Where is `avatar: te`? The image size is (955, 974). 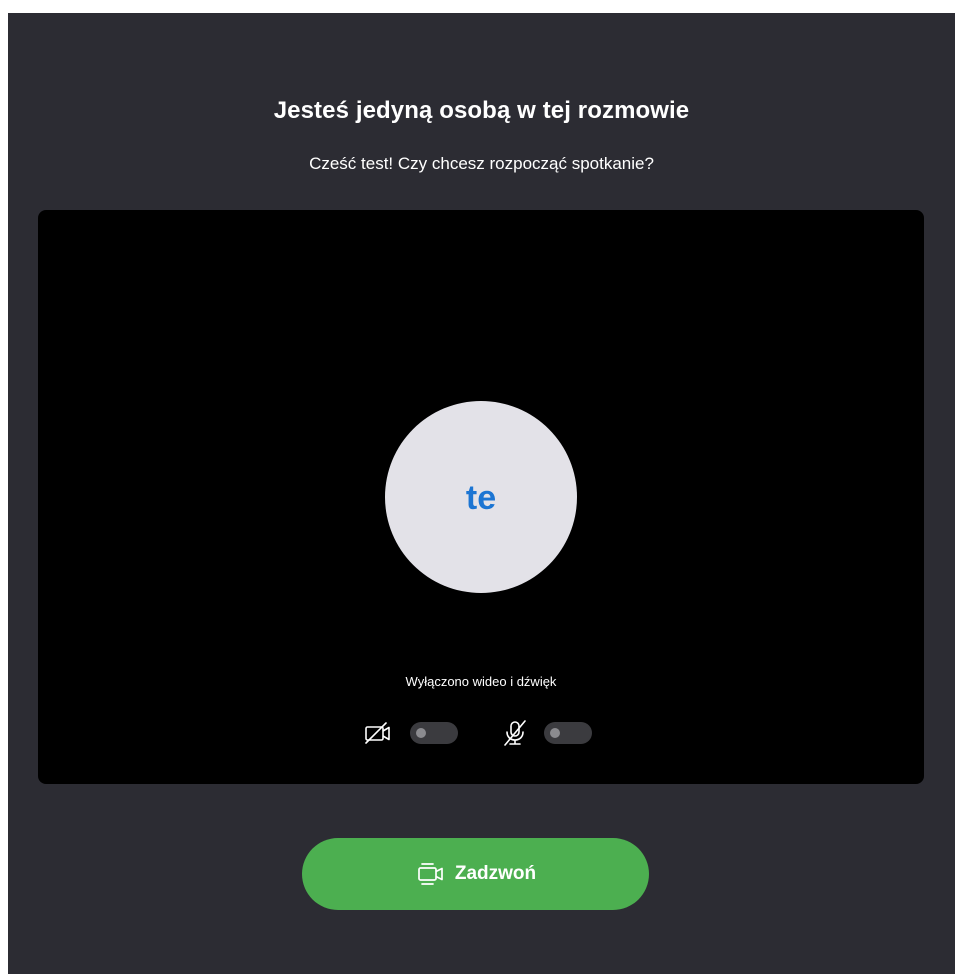
avatar: te is located at coordinates (481, 497).